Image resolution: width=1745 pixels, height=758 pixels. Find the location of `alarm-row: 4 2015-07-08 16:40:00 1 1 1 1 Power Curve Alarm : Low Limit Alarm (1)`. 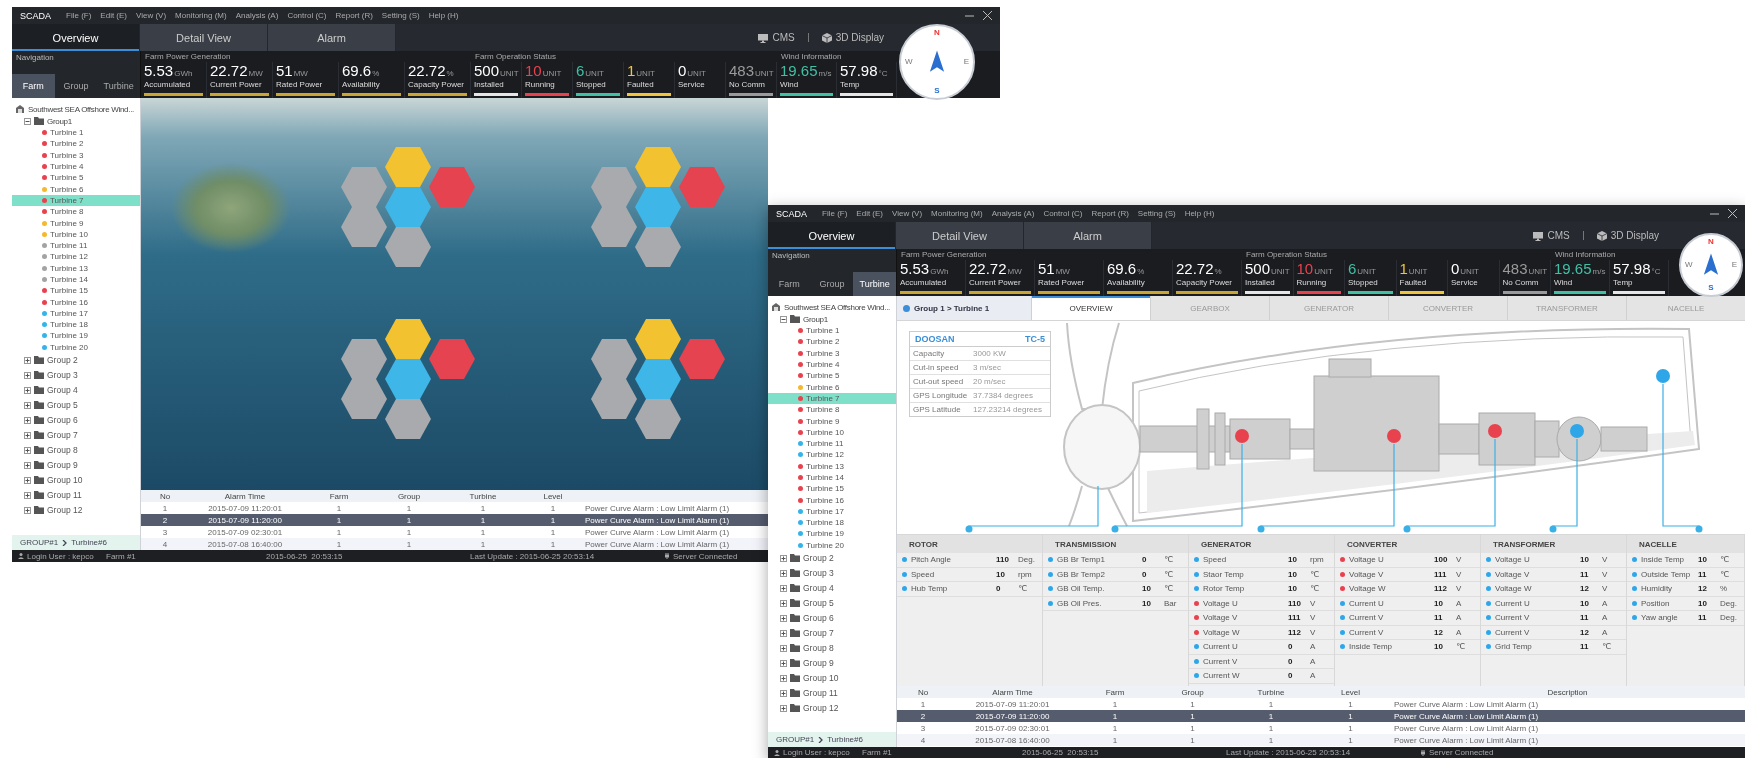

alarm-row: 4 2015-07-08 16:40:00 1 1 1 1 Power Curve Alarm : Low Limit Alarm (1) is located at coordinates (454, 544).